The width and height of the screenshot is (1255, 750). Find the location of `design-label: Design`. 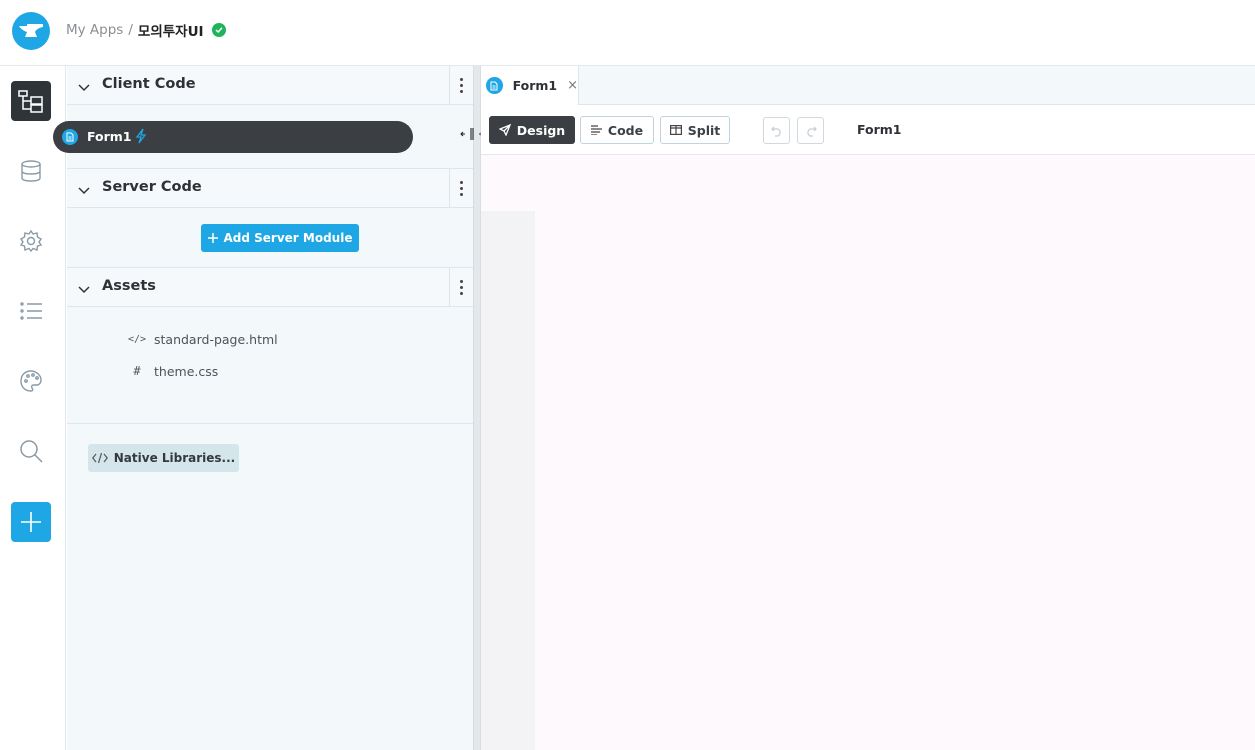

design-label: Design is located at coordinates (541, 130).